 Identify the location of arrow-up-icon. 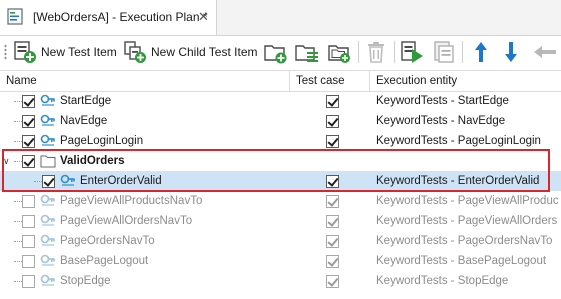
(481, 52).